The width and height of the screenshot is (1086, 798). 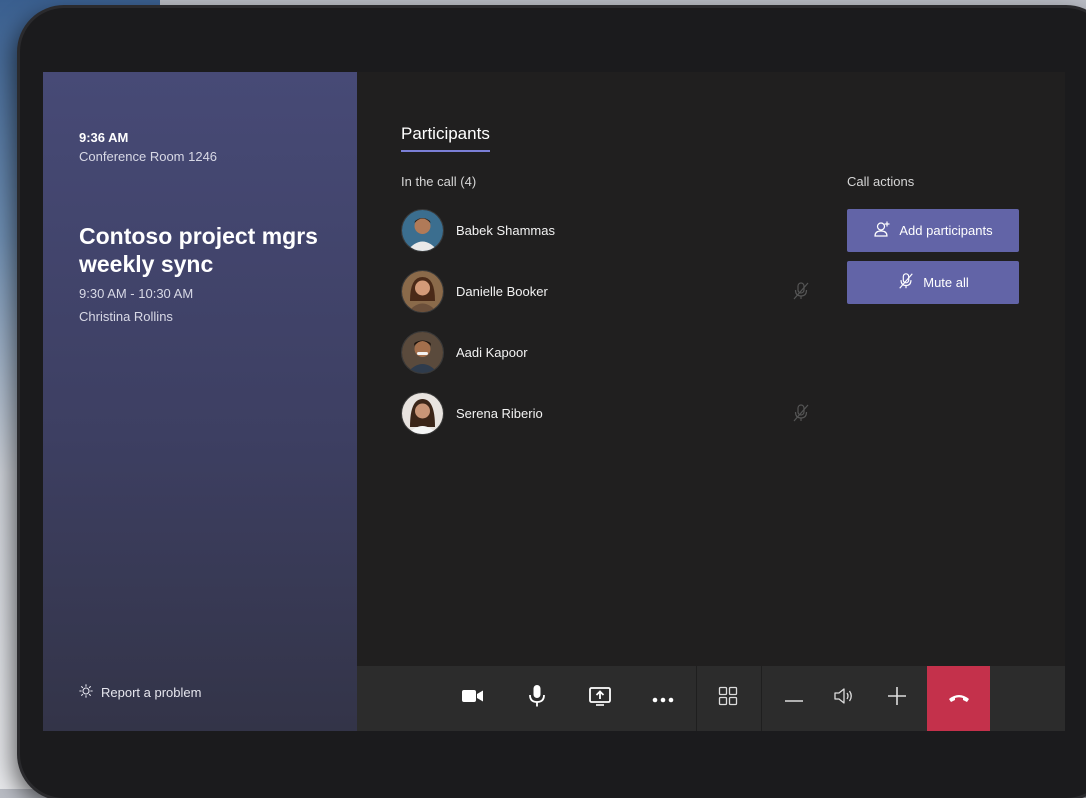 I want to click on participant-row: Aadi Kapoor, so click(x=611, y=352).